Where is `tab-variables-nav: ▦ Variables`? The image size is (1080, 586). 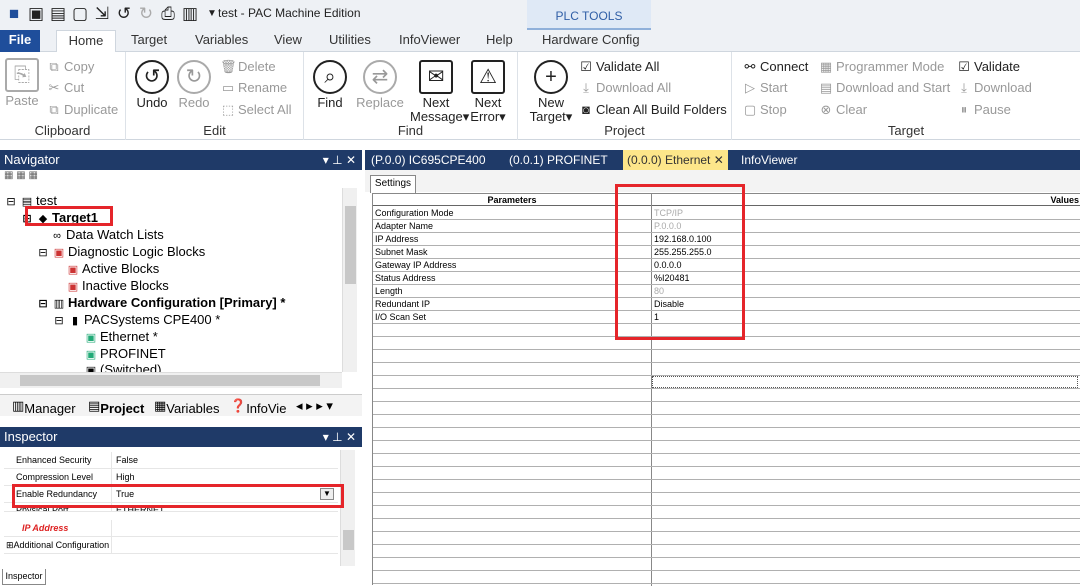
tab-variables-nav: ▦ Variables is located at coordinates (187, 407).